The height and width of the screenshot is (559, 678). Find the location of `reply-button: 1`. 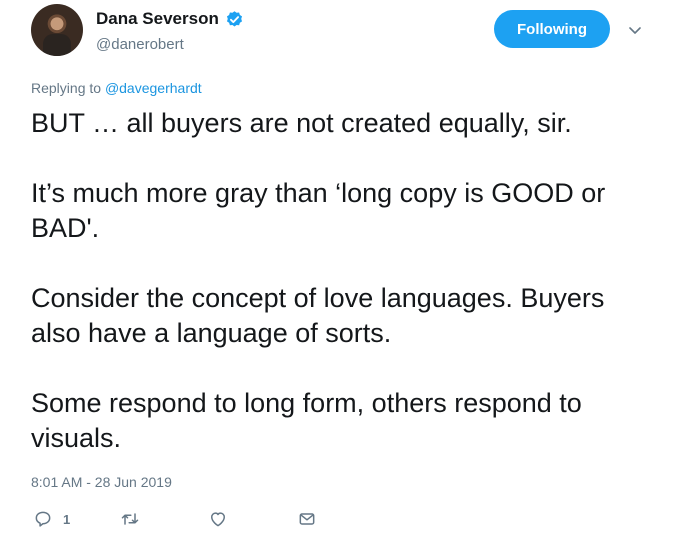

reply-button: 1 is located at coordinates (51, 519).